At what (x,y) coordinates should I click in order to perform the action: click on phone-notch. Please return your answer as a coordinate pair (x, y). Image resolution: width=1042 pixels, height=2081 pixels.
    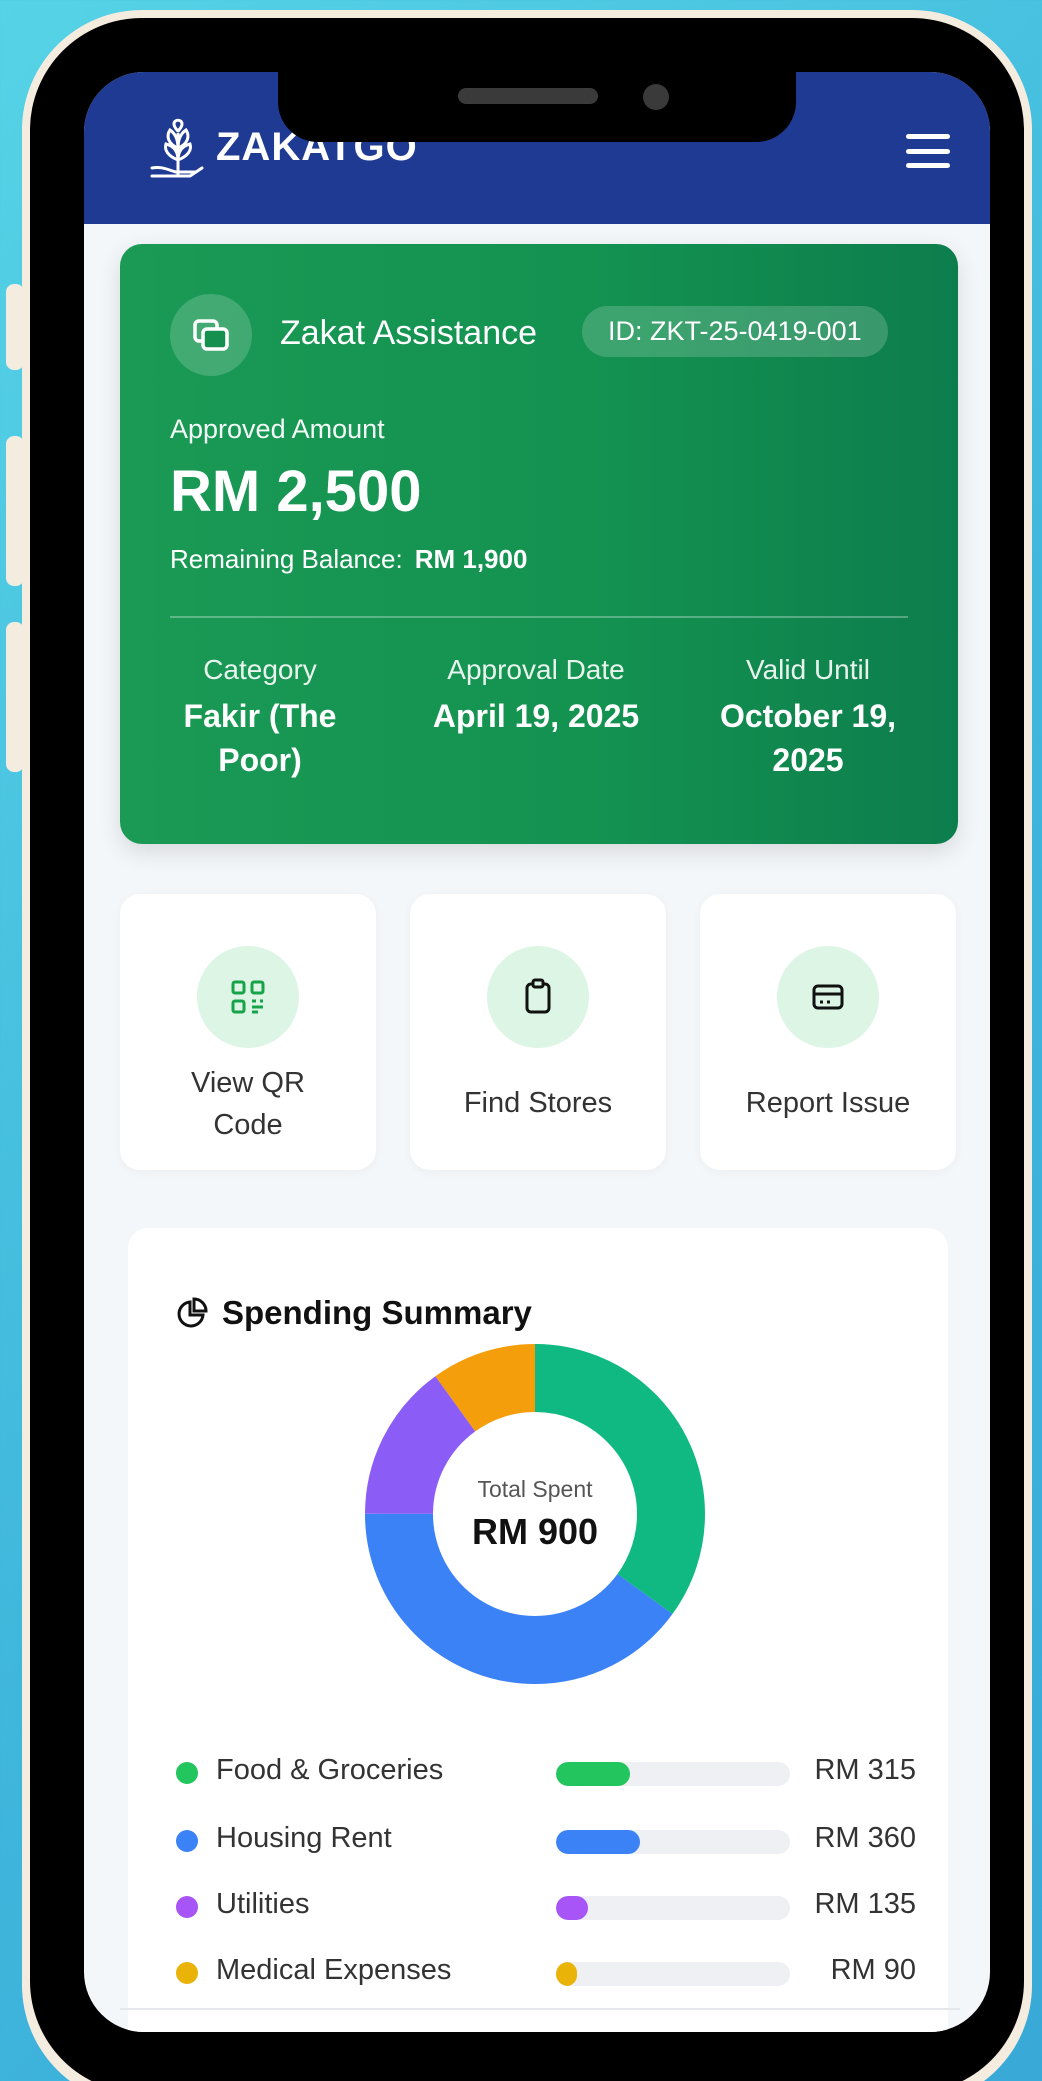
    Looking at the image, I should click on (537, 106).